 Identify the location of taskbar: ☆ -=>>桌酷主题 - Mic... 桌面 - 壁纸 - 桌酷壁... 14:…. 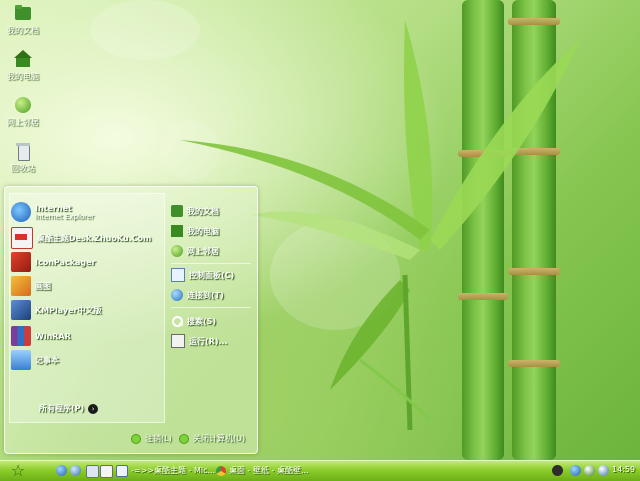
(320, 470).